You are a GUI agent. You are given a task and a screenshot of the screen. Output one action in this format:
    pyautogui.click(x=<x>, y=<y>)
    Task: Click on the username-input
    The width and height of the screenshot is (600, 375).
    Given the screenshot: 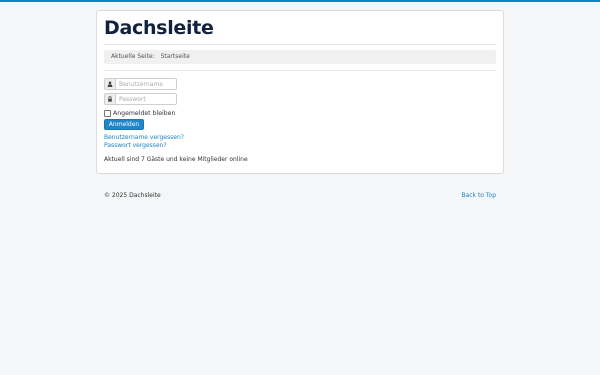 What is the action you would take?
    pyautogui.click(x=146, y=84)
    